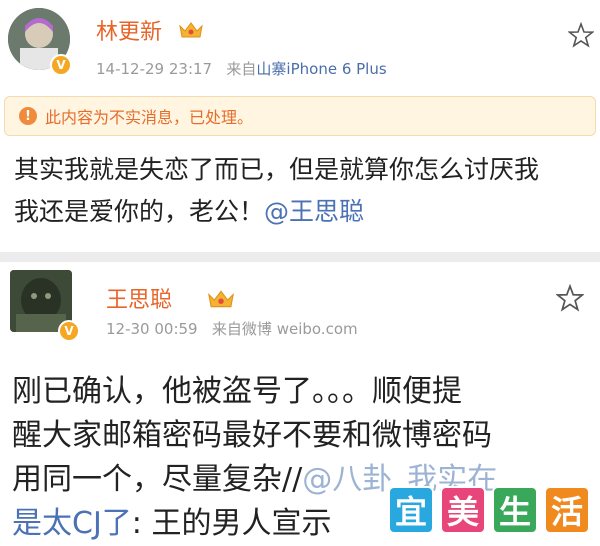 This screenshot has width=600, height=546. What do you see at coordinates (139, 298) in the screenshot?
I see `username: 王思聪` at bounding box center [139, 298].